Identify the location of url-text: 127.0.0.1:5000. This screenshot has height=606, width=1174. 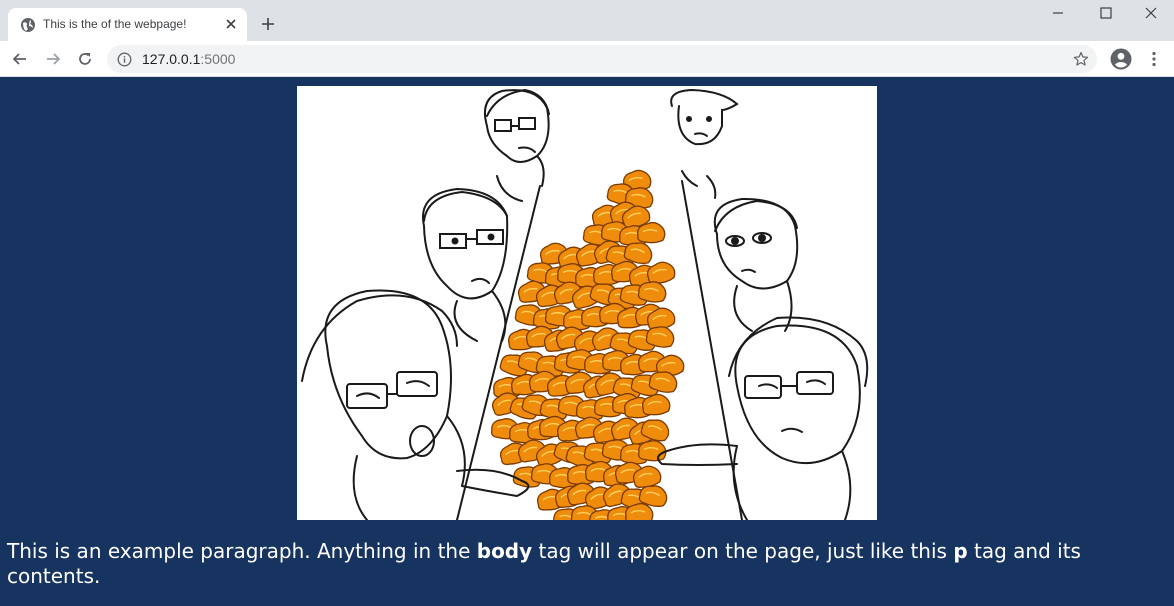
(188, 59).